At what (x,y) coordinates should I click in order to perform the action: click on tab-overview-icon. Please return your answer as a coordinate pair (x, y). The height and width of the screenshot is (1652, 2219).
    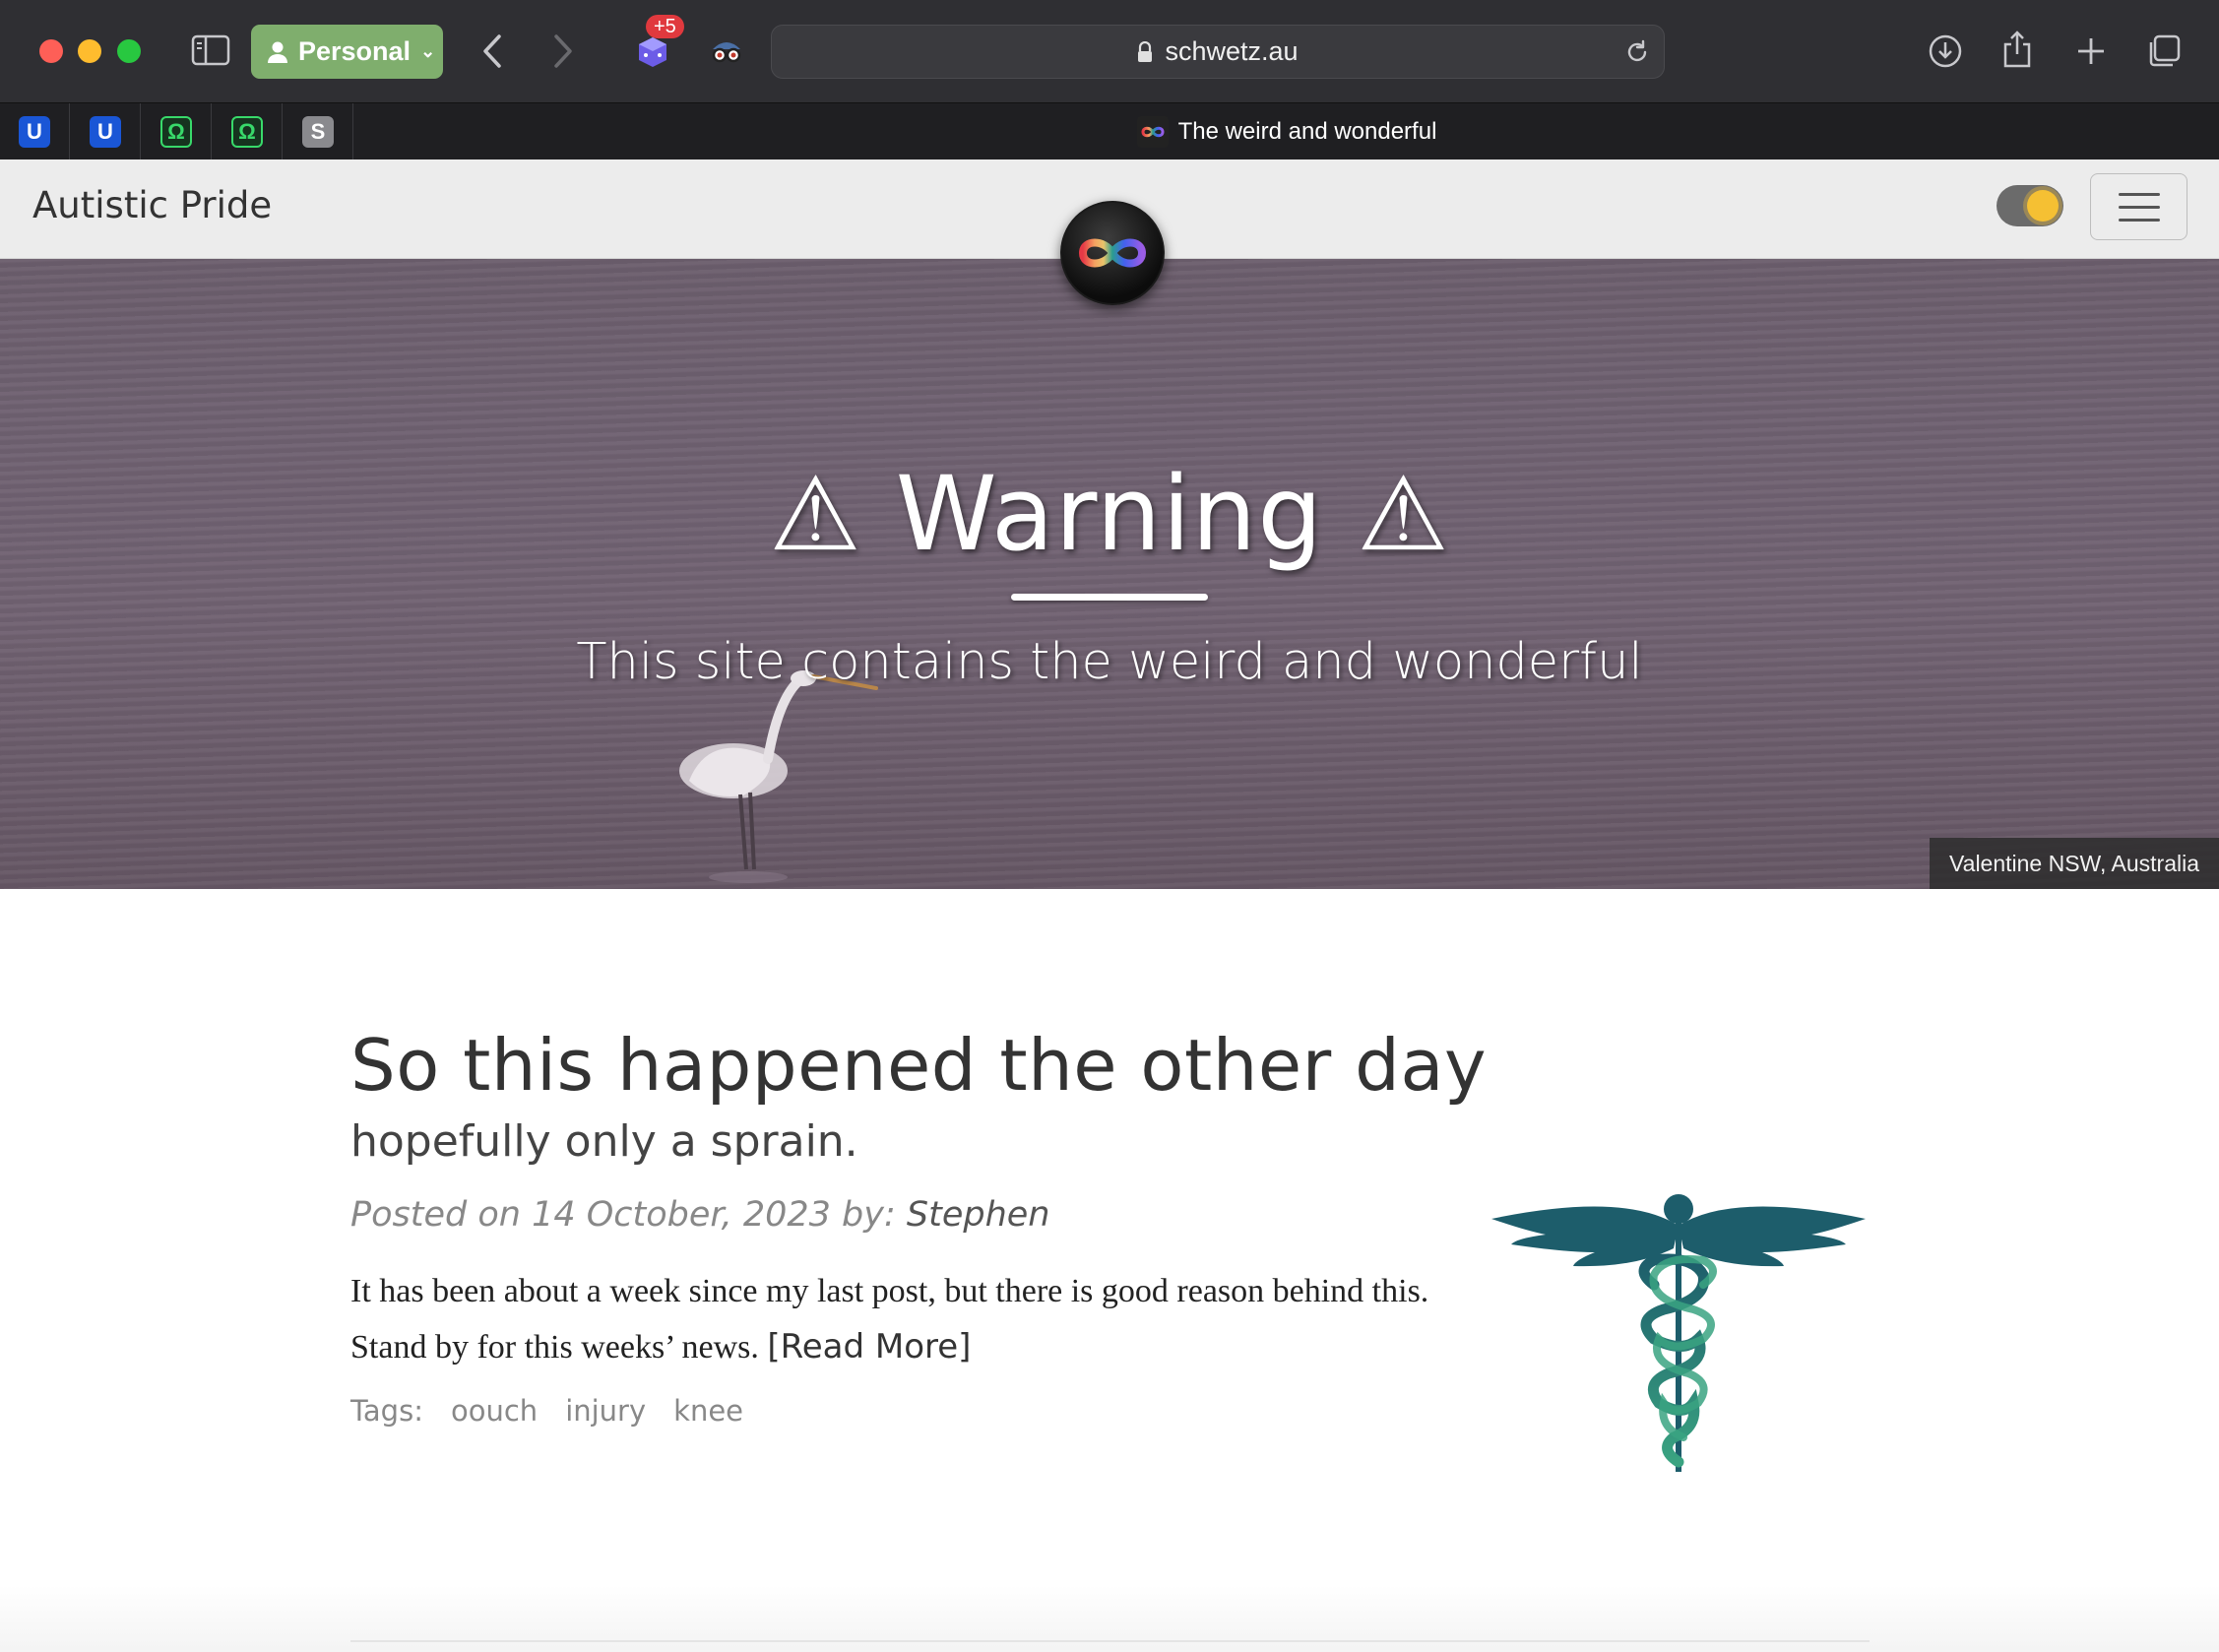
    Looking at the image, I should click on (2164, 51).